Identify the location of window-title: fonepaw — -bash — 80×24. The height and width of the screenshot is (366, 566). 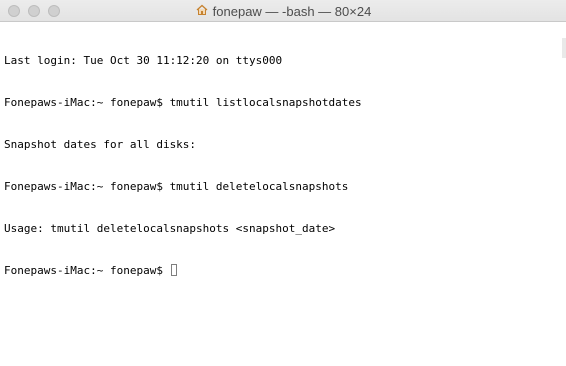
(292, 11).